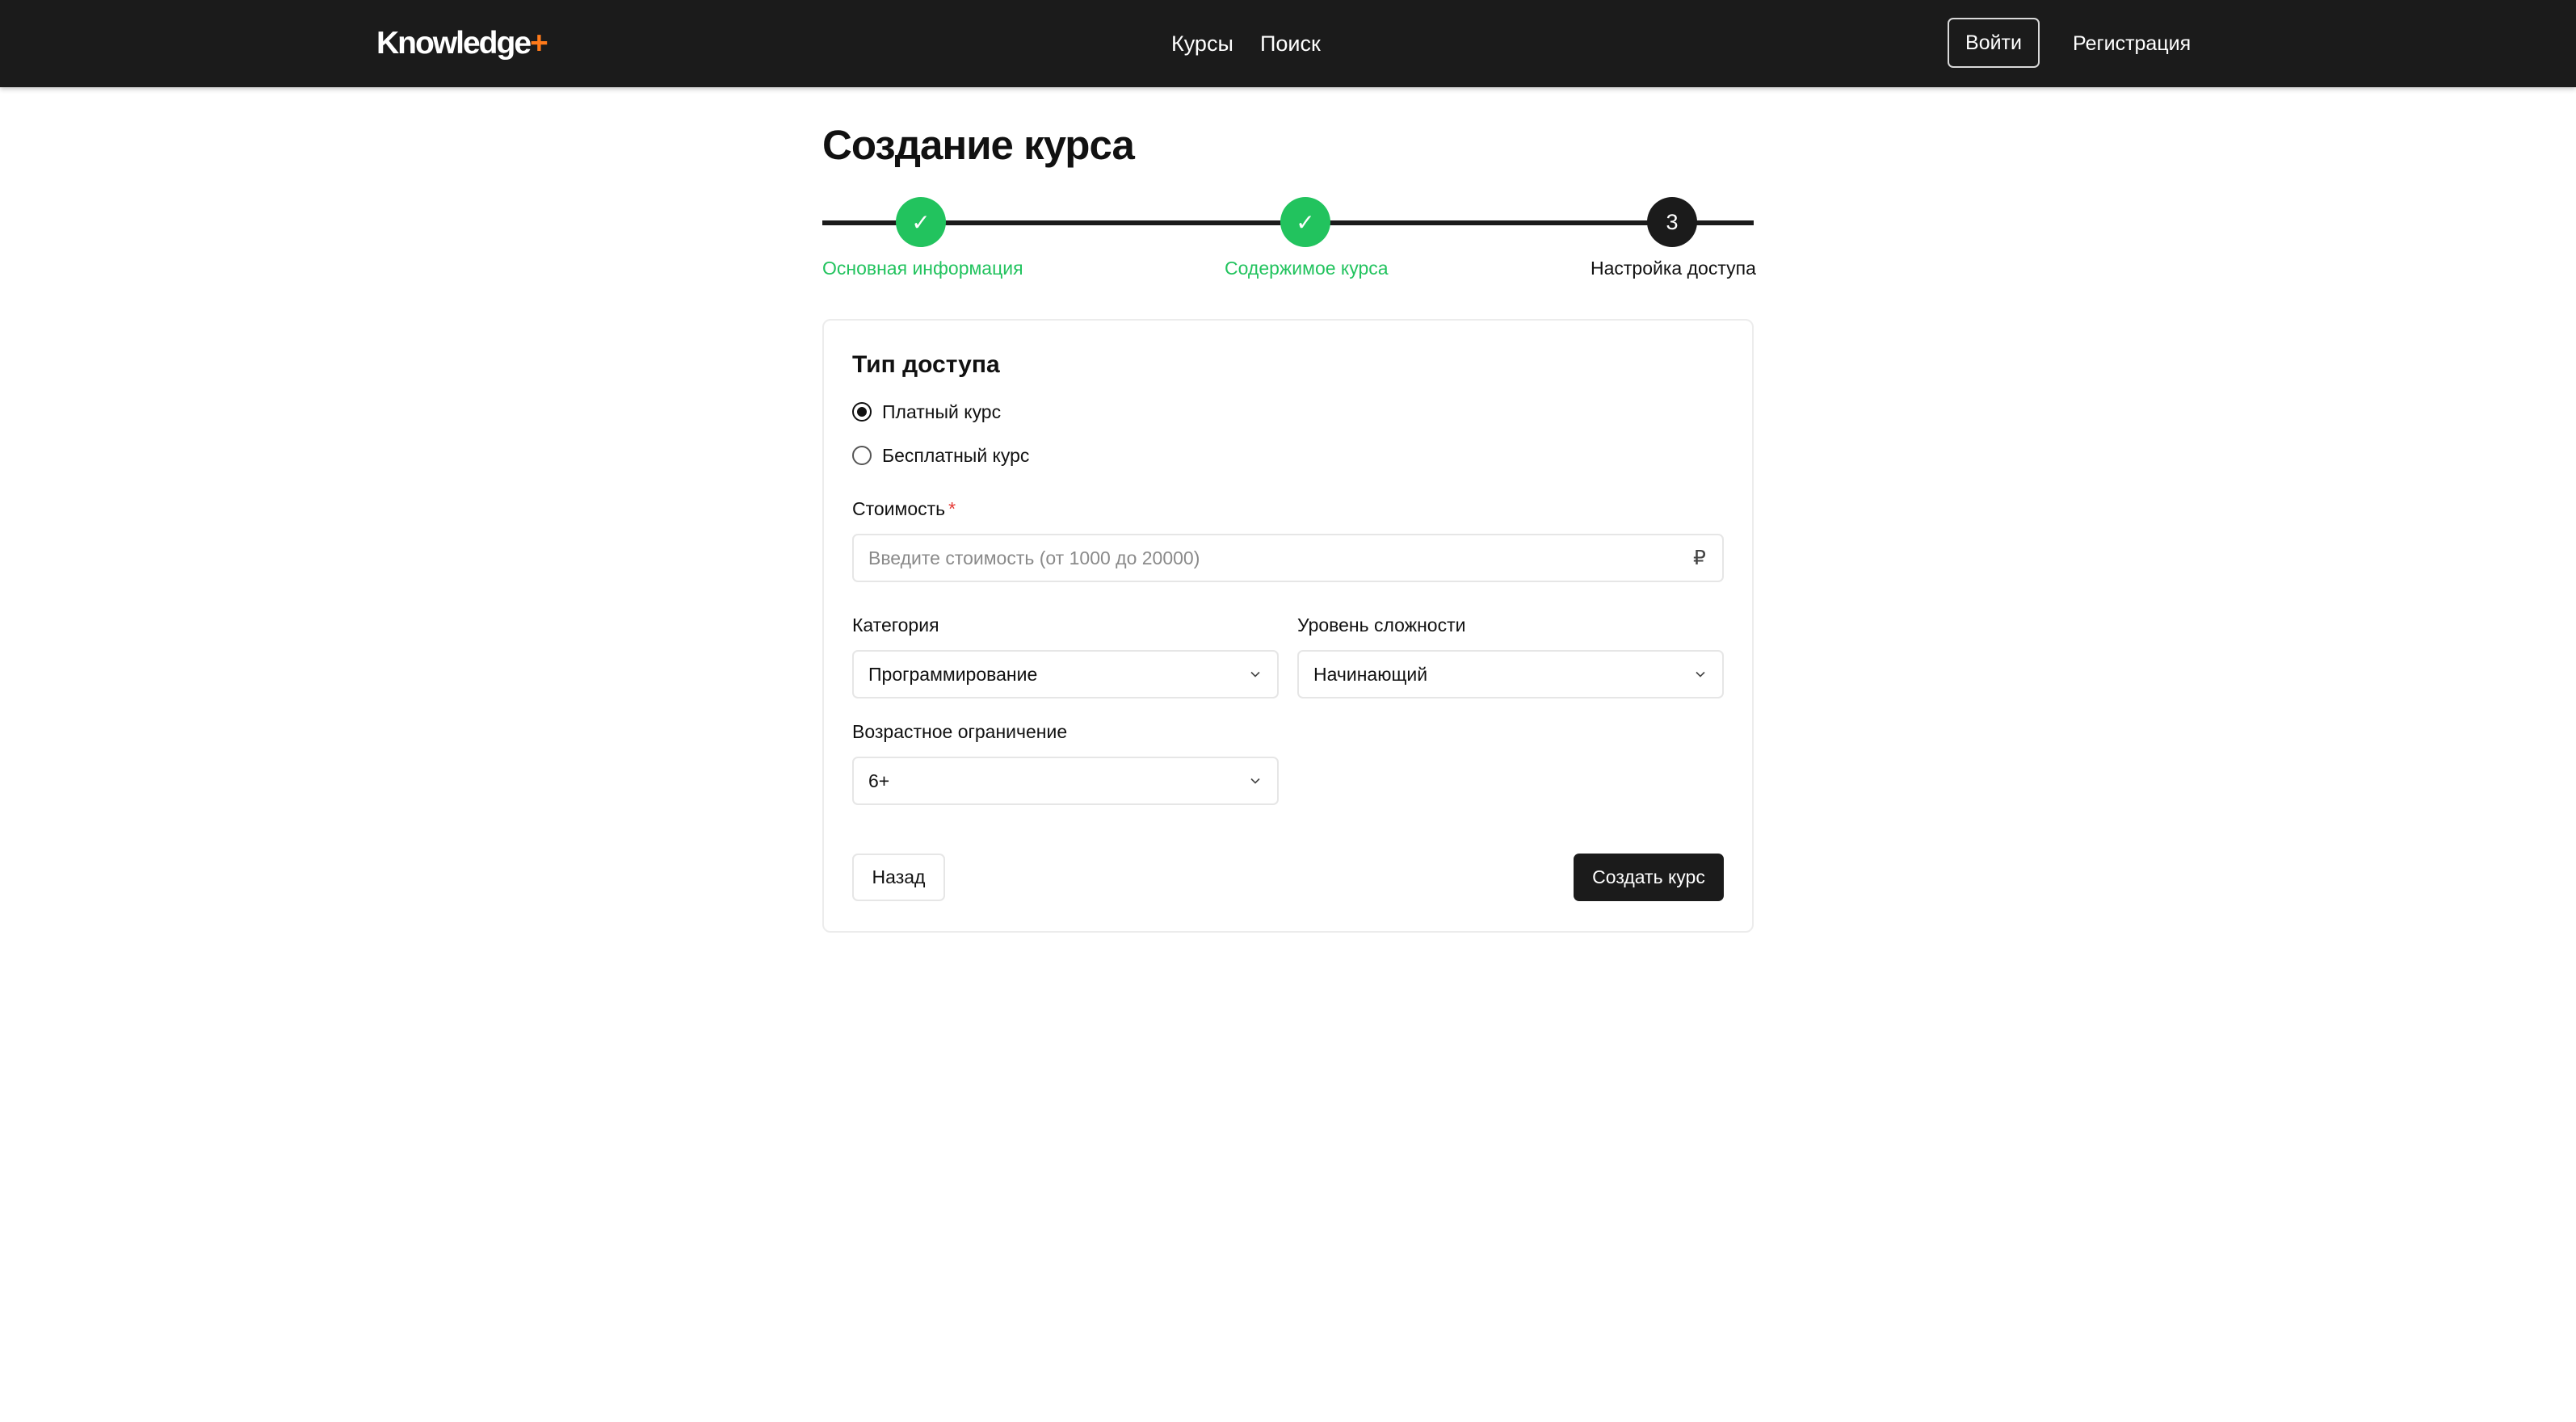 This screenshot has height=1422, width=2576. I want to click on step-2-label: Содержимое курса, so click(1307, 268).